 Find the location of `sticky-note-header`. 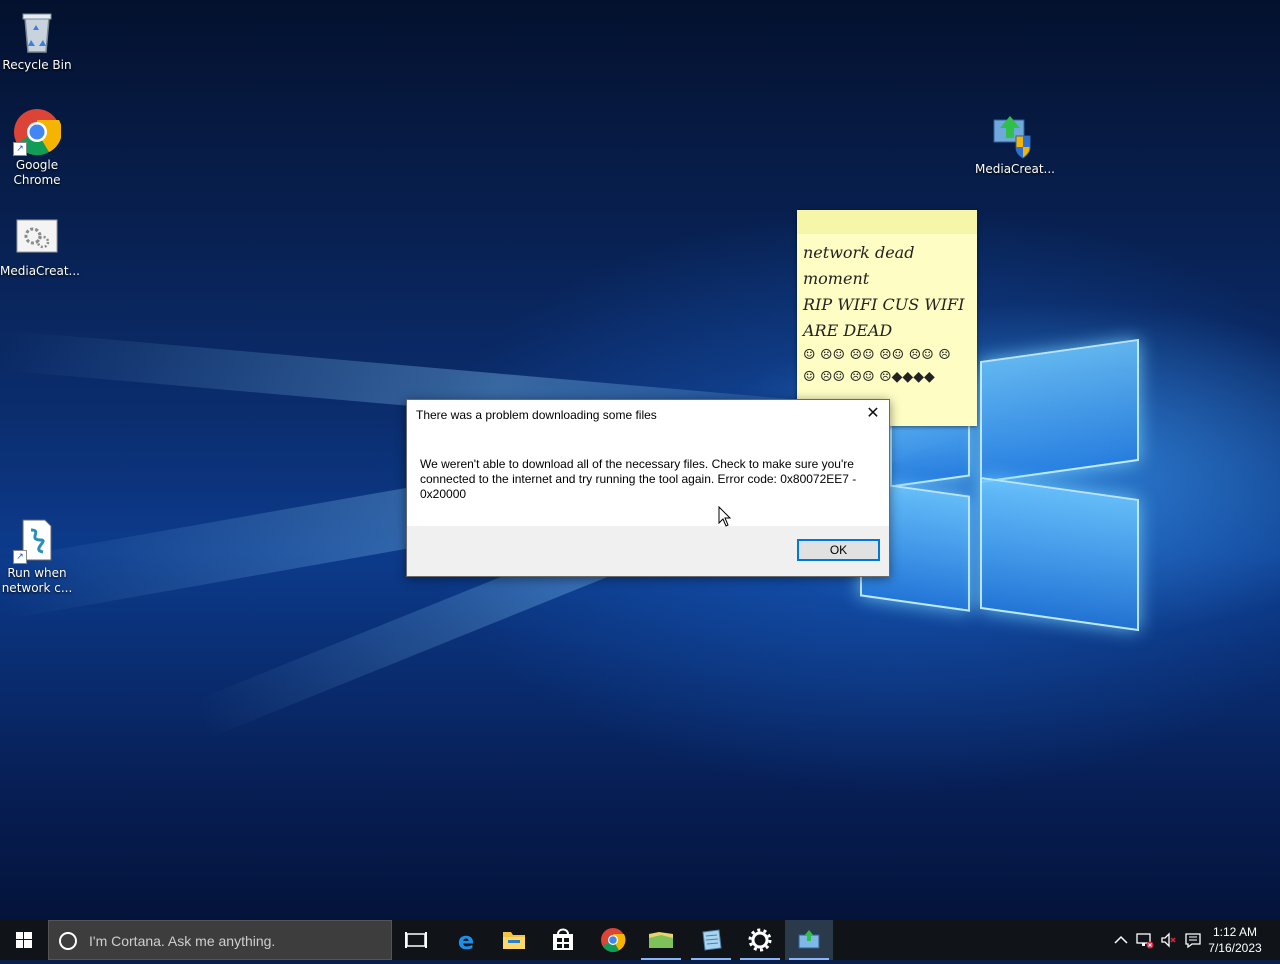

sticky-note-header is located at coordinates (887, 222).